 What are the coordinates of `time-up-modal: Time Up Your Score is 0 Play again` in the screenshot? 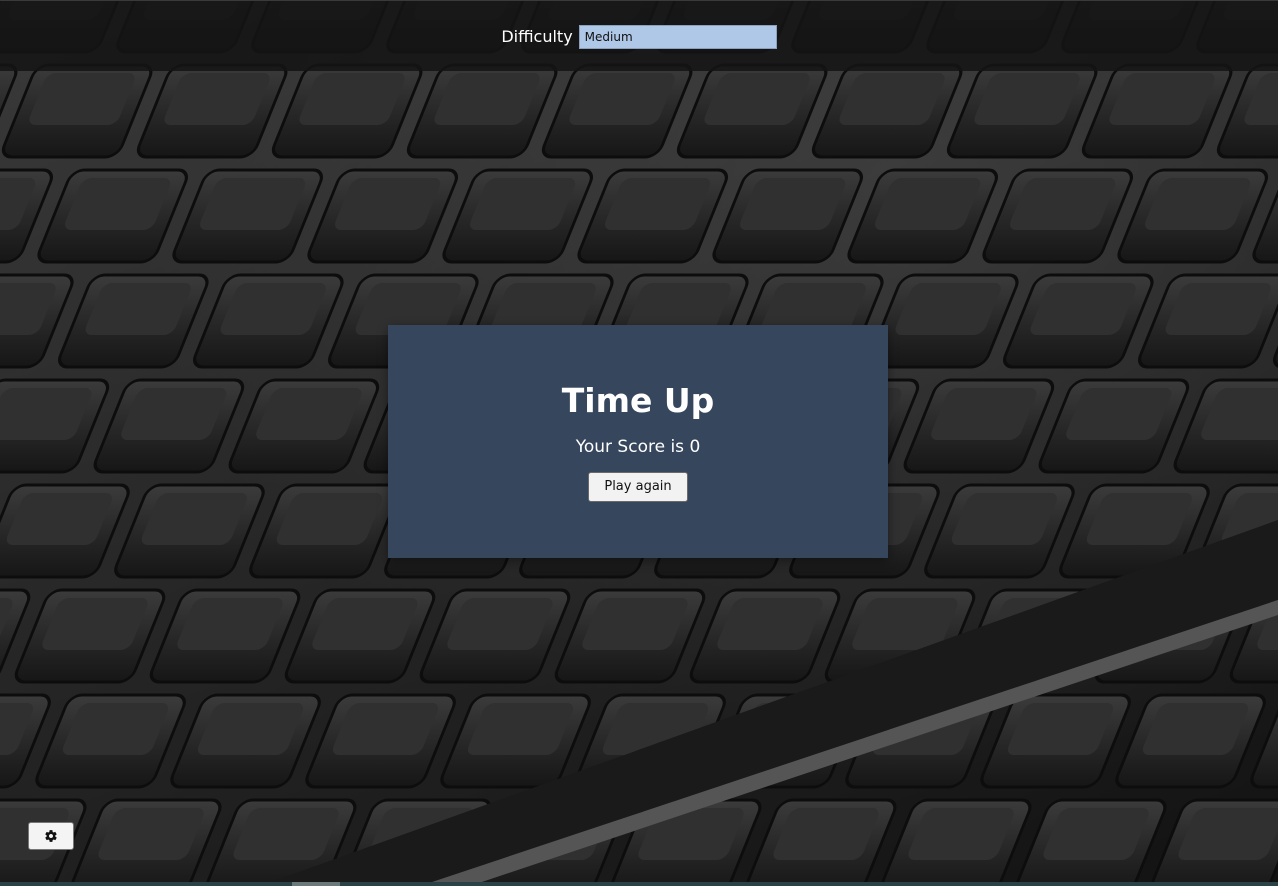 It's located at (638, 441).